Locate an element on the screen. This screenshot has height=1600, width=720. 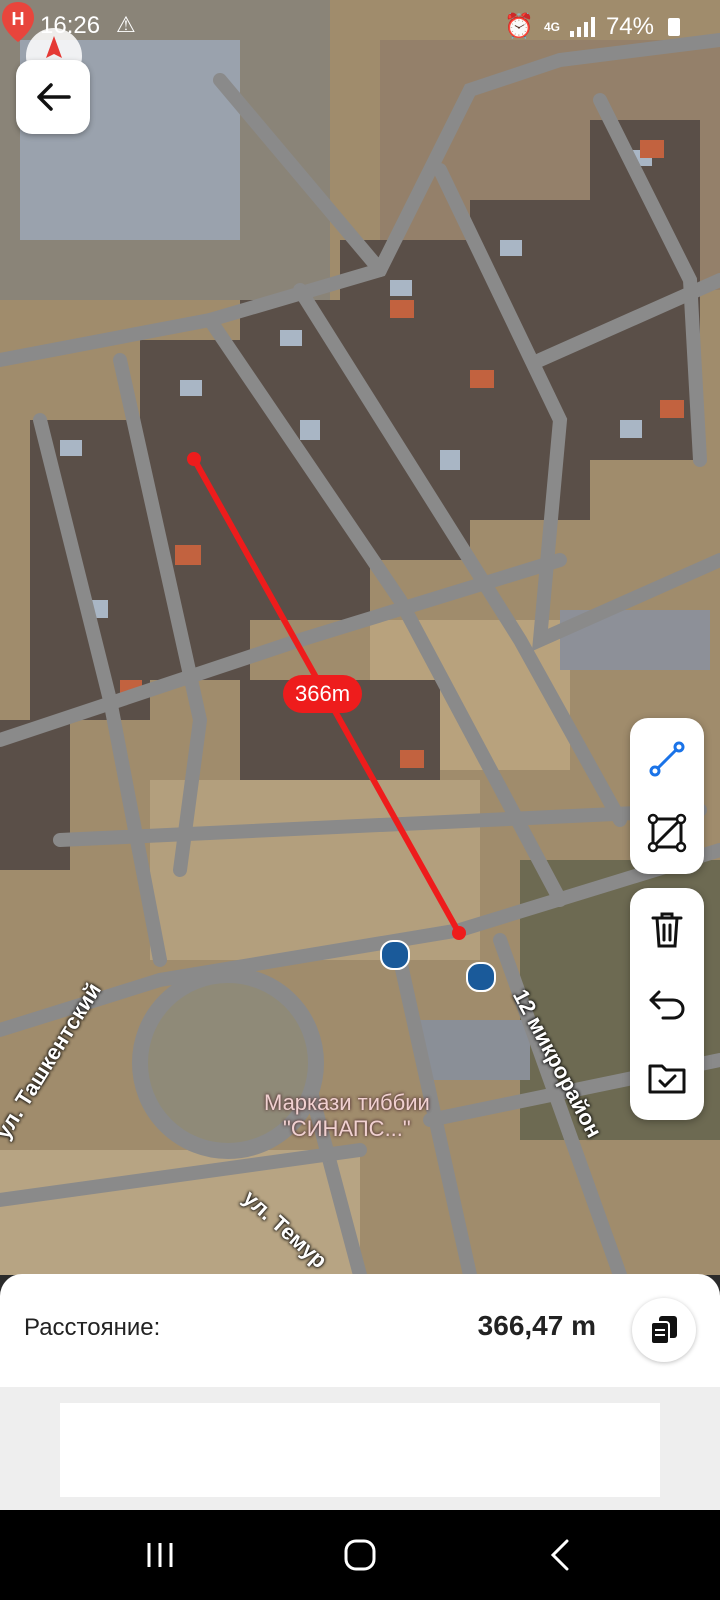
measure-distance-label: 366m is located at coordinates (323, 694).